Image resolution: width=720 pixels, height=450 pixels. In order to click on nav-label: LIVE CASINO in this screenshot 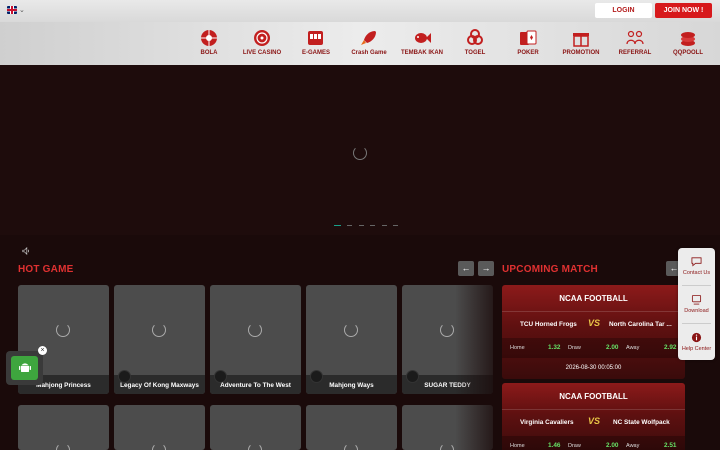, I will do `click(262, 53)`.